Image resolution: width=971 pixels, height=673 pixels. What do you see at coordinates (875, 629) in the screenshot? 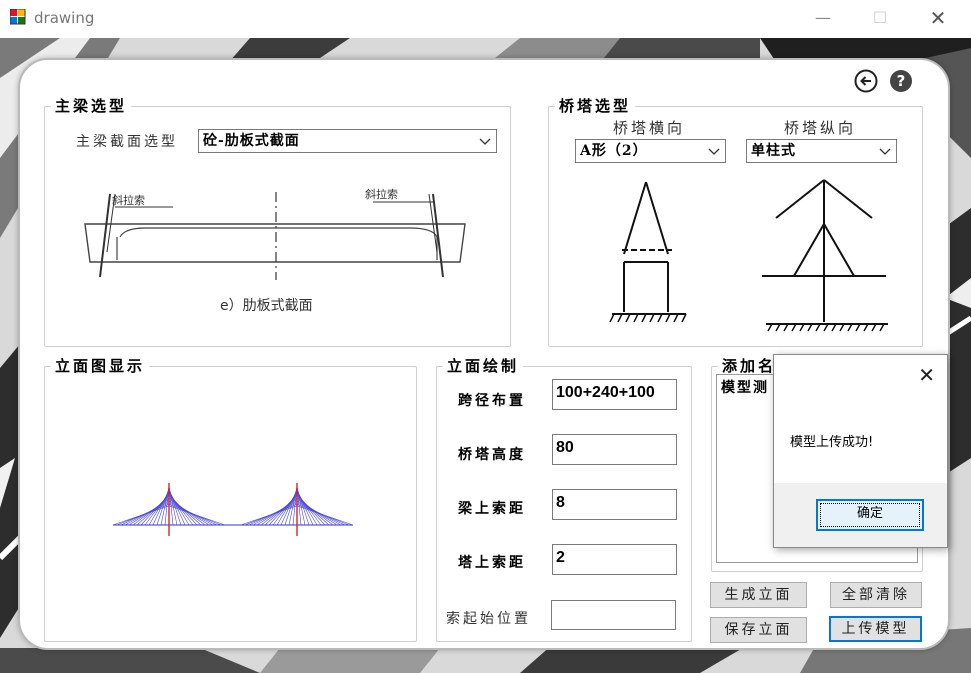
I see `upload-model-button: 上传模型` at bounding box center [875, 629].